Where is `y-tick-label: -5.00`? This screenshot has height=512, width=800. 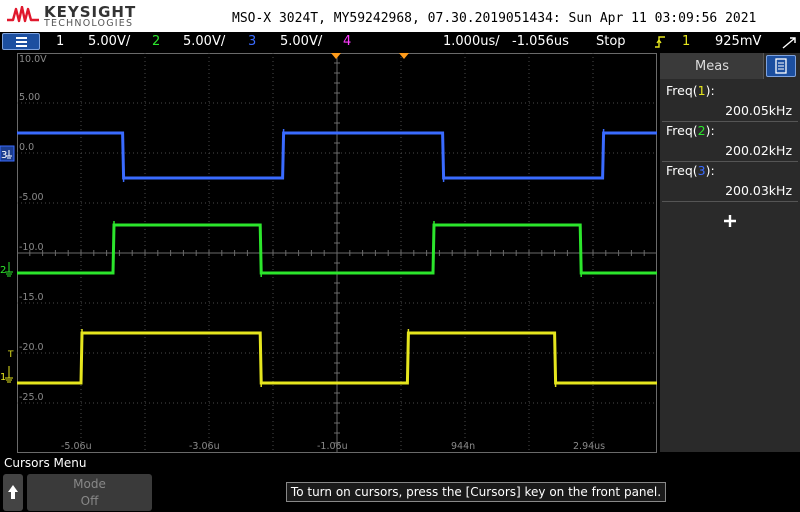 y-tick-label: -5.00 is located at coordinates (31, 197).